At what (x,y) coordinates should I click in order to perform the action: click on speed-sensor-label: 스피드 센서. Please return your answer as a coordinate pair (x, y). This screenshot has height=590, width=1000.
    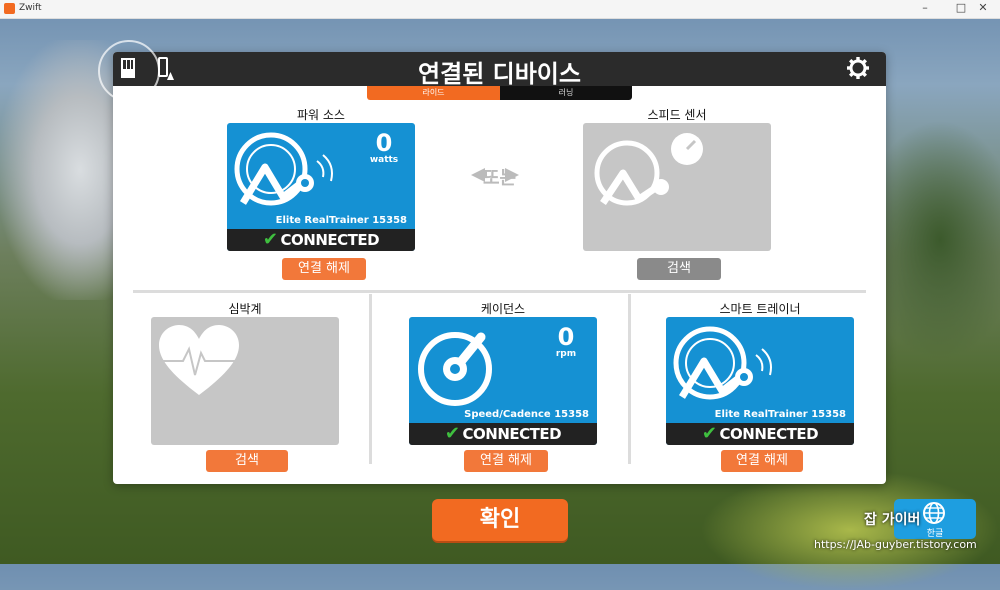
    Looking at the image, I should click on (677, 115).